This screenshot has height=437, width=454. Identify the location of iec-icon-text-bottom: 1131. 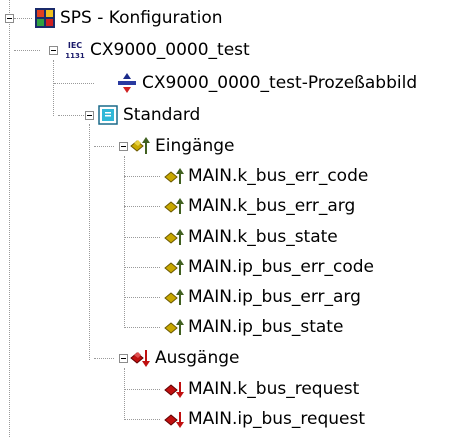
(75, 56).